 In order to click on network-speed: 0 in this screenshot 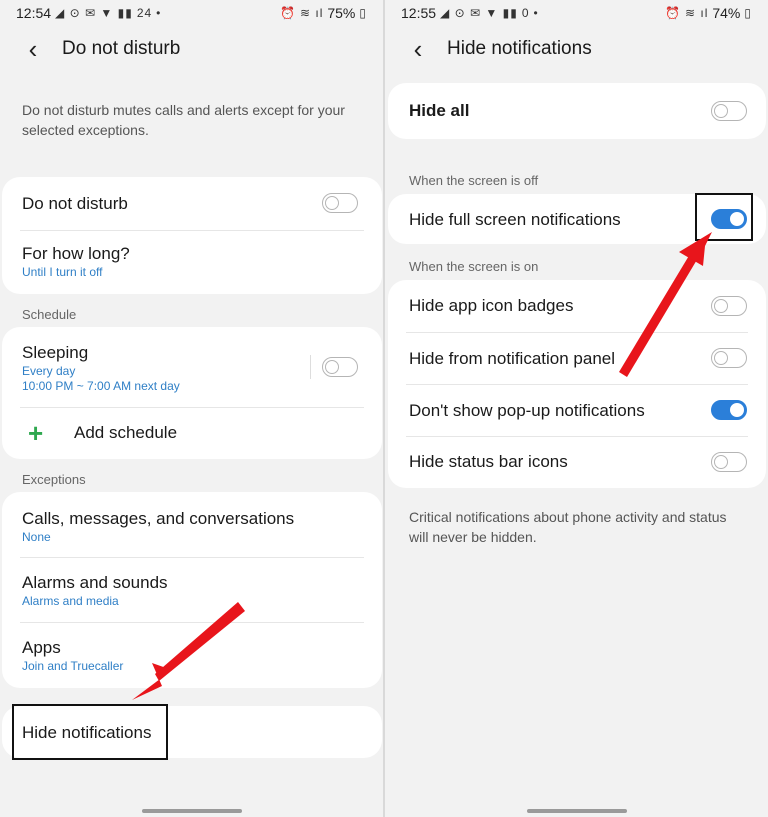, I will do `click(525, 13)`.